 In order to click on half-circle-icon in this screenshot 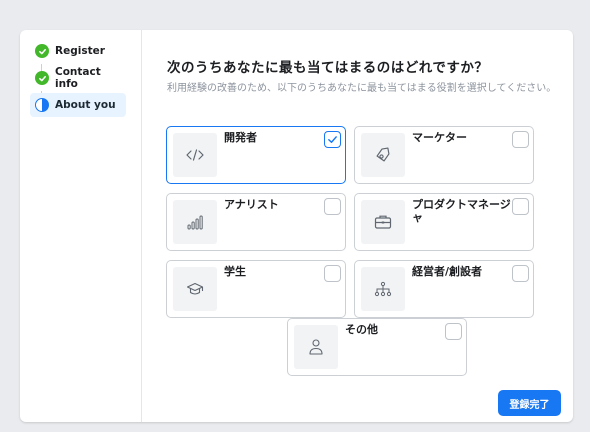, I will do `click(42, 105)`.